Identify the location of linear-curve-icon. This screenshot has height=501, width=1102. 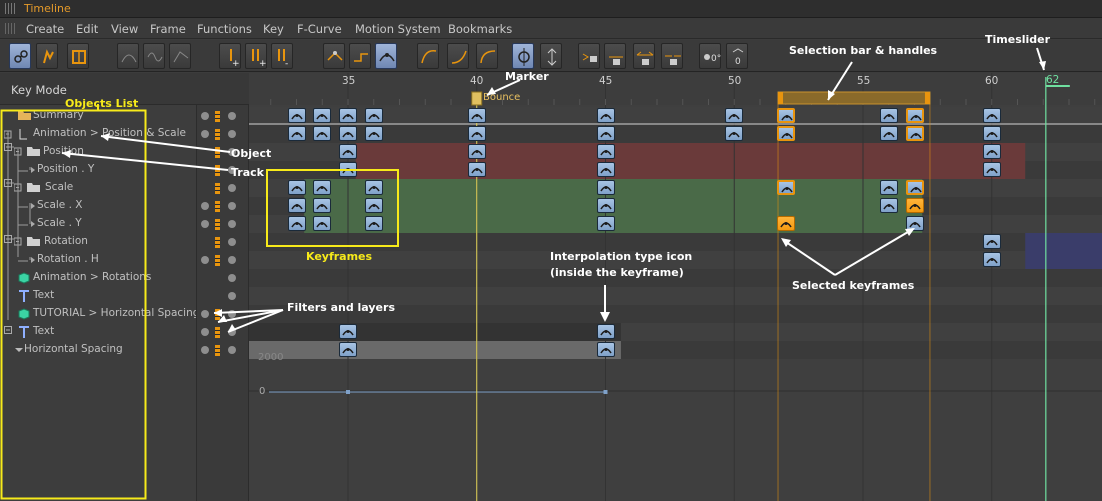
(428, 56).